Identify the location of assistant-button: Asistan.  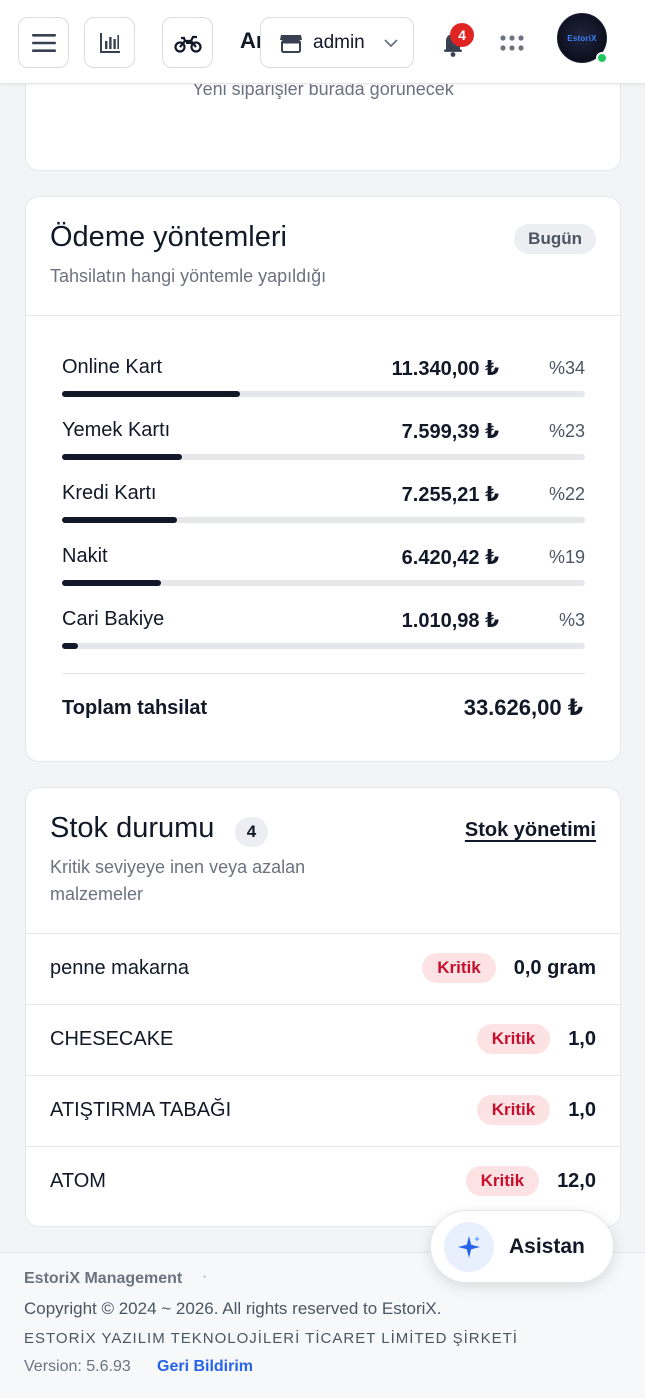
(522, 1246).